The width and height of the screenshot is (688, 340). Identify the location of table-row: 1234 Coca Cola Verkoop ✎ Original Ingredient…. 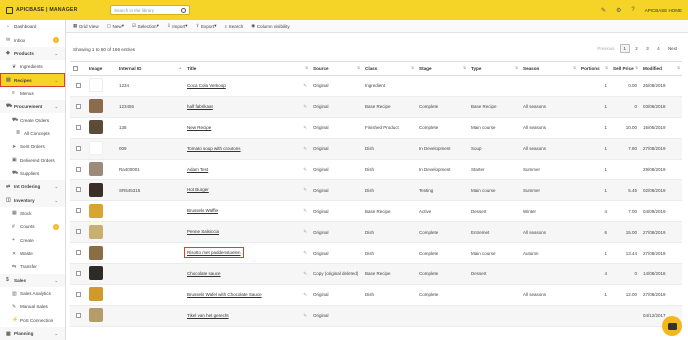
(376, 86).